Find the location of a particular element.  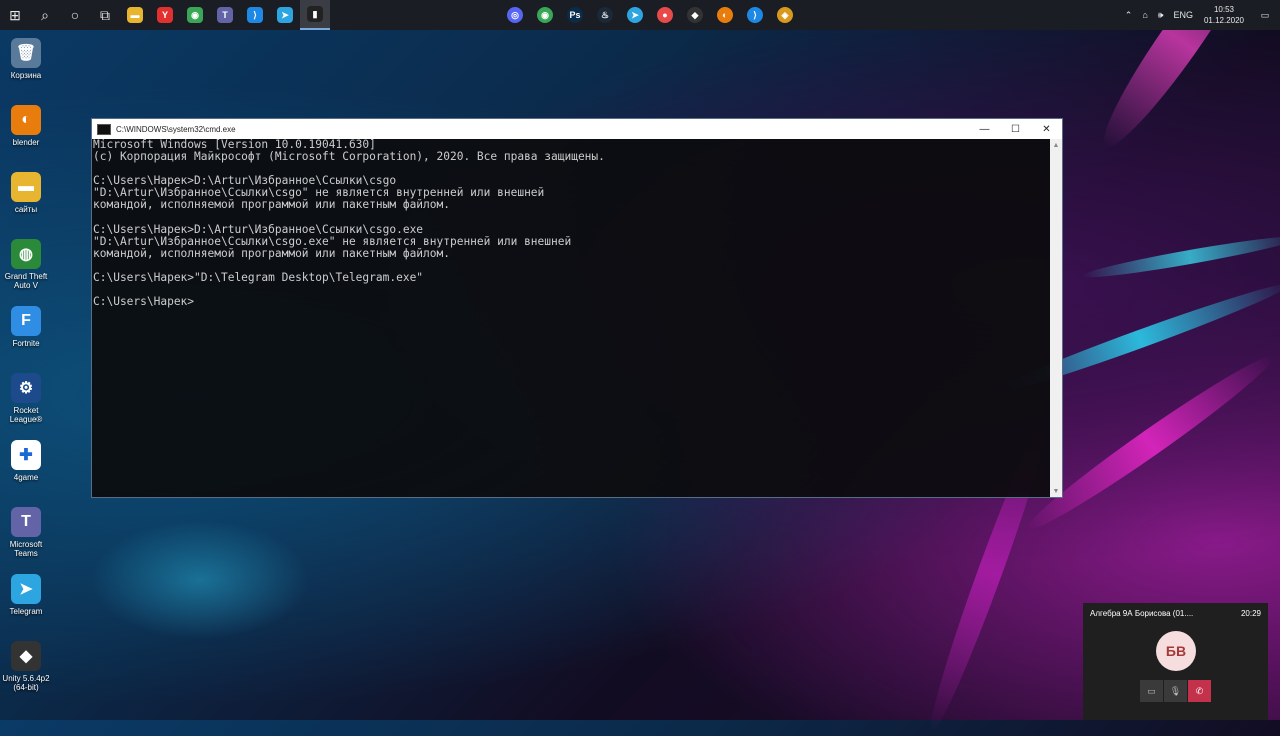

cortana-button: ○ is located at coordinates (75, 15).